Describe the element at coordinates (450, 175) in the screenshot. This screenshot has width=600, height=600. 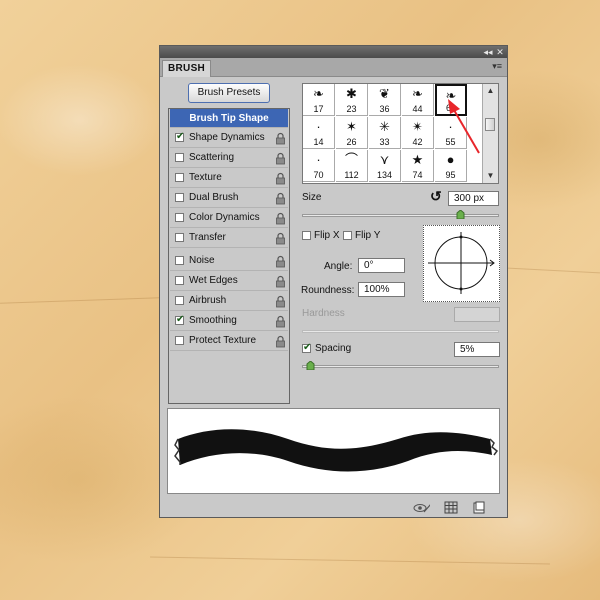
I see `brush-tip-size: 95` at that location.